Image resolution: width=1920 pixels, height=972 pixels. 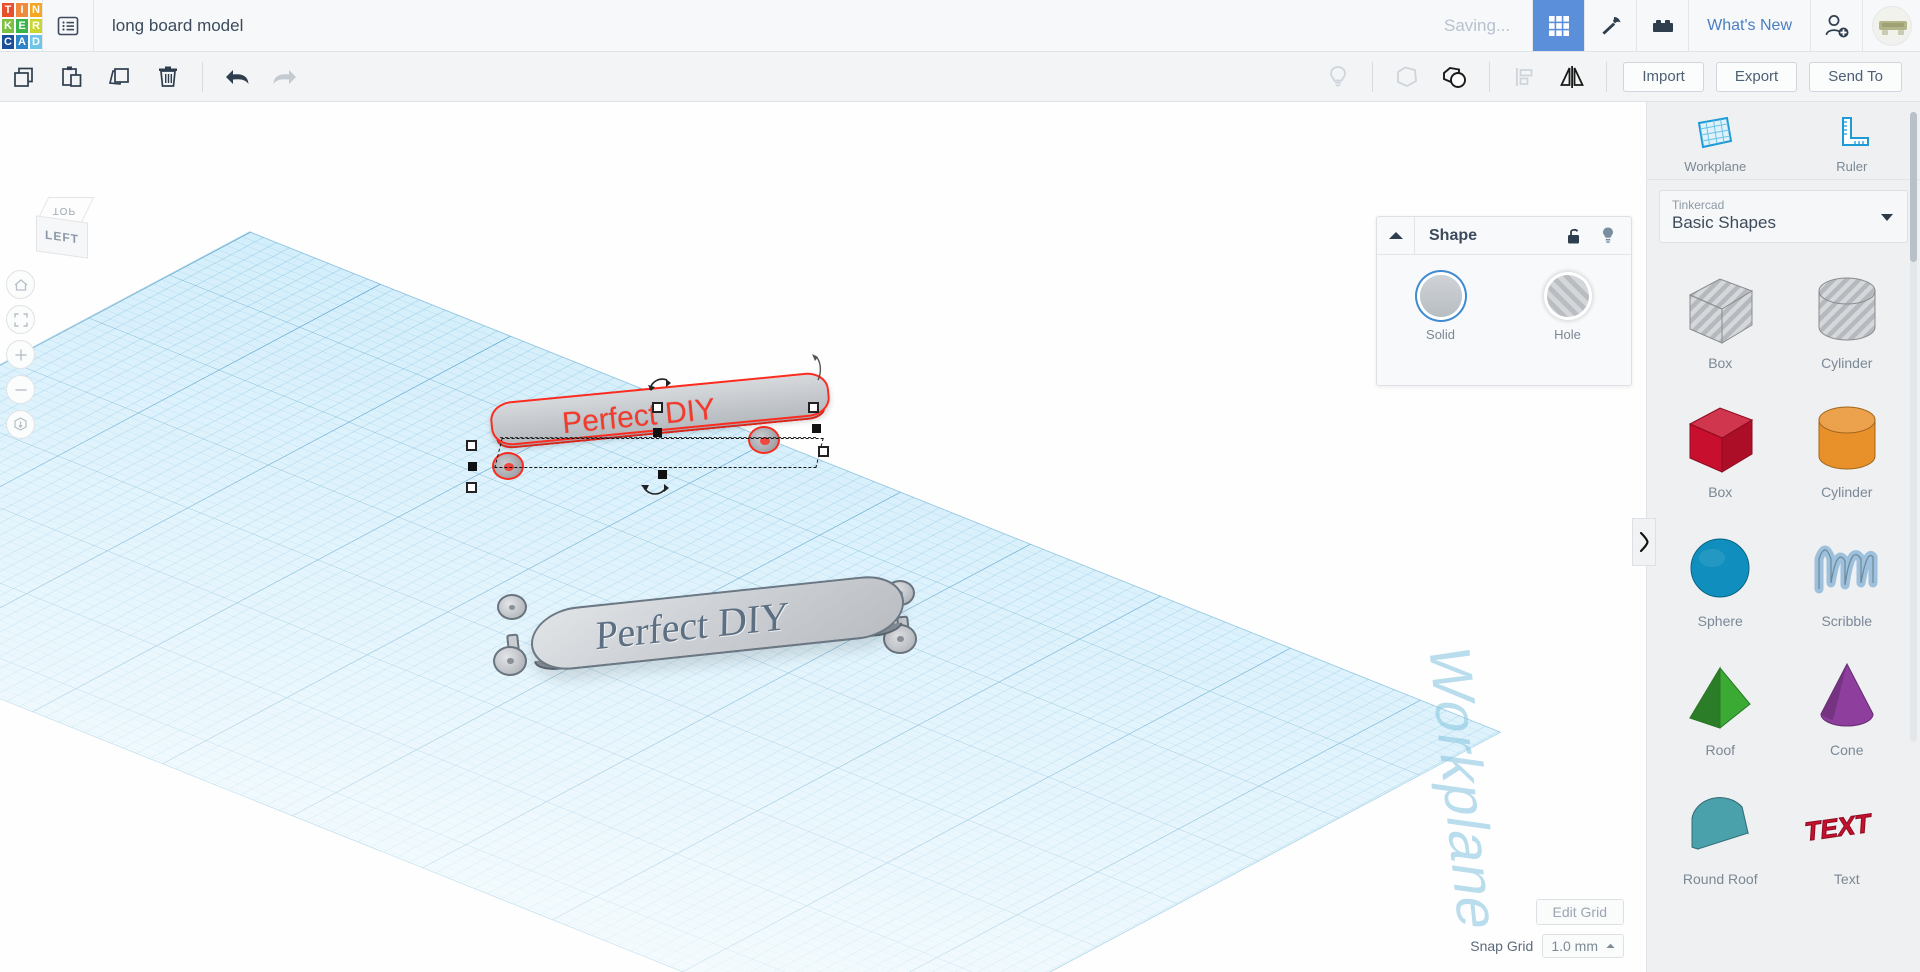 I want to click on logo-tile-c-6: C, so click(x=8, y=42).